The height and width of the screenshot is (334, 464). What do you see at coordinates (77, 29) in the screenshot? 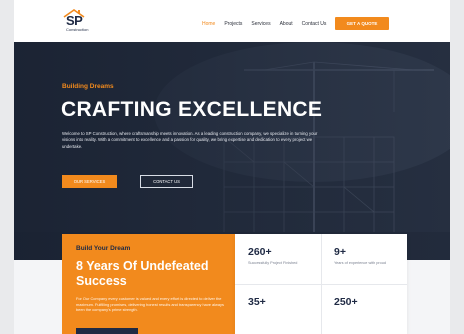
I see `logo-subtext: Construction` at bounding box center [77, 29].